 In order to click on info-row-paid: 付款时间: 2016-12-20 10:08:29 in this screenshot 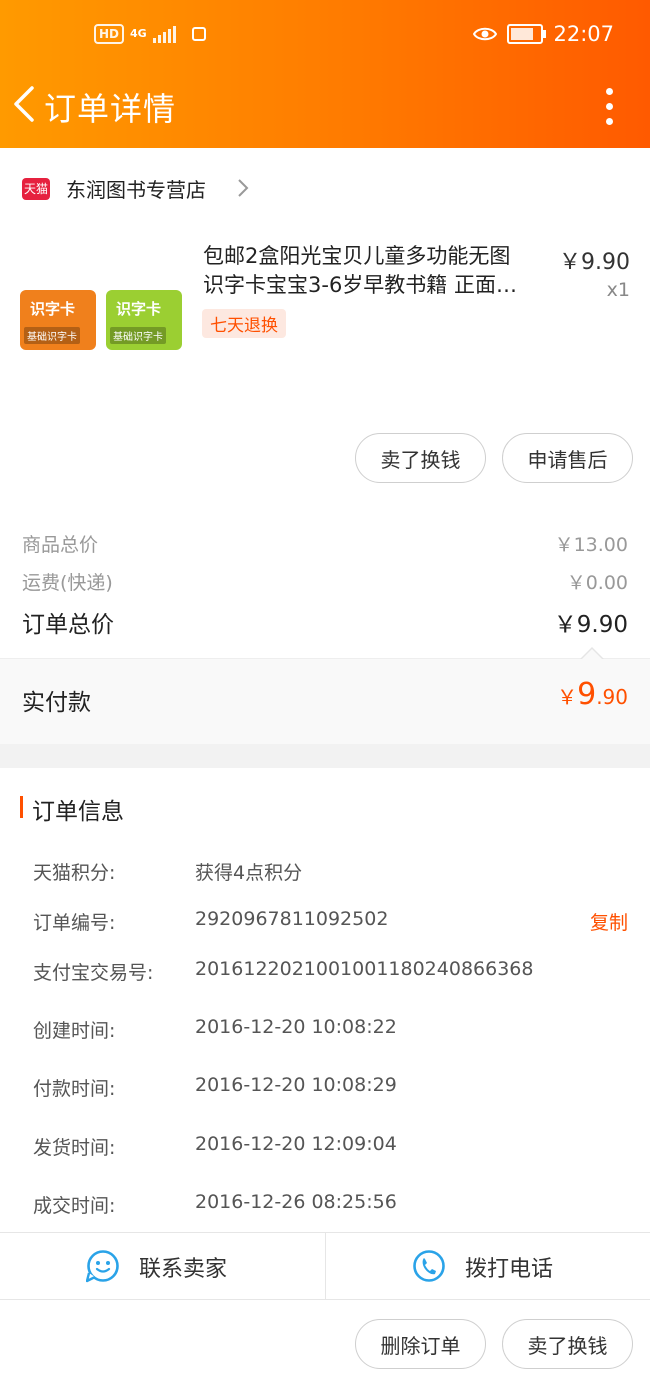, I will do `click(325, 1089)`.